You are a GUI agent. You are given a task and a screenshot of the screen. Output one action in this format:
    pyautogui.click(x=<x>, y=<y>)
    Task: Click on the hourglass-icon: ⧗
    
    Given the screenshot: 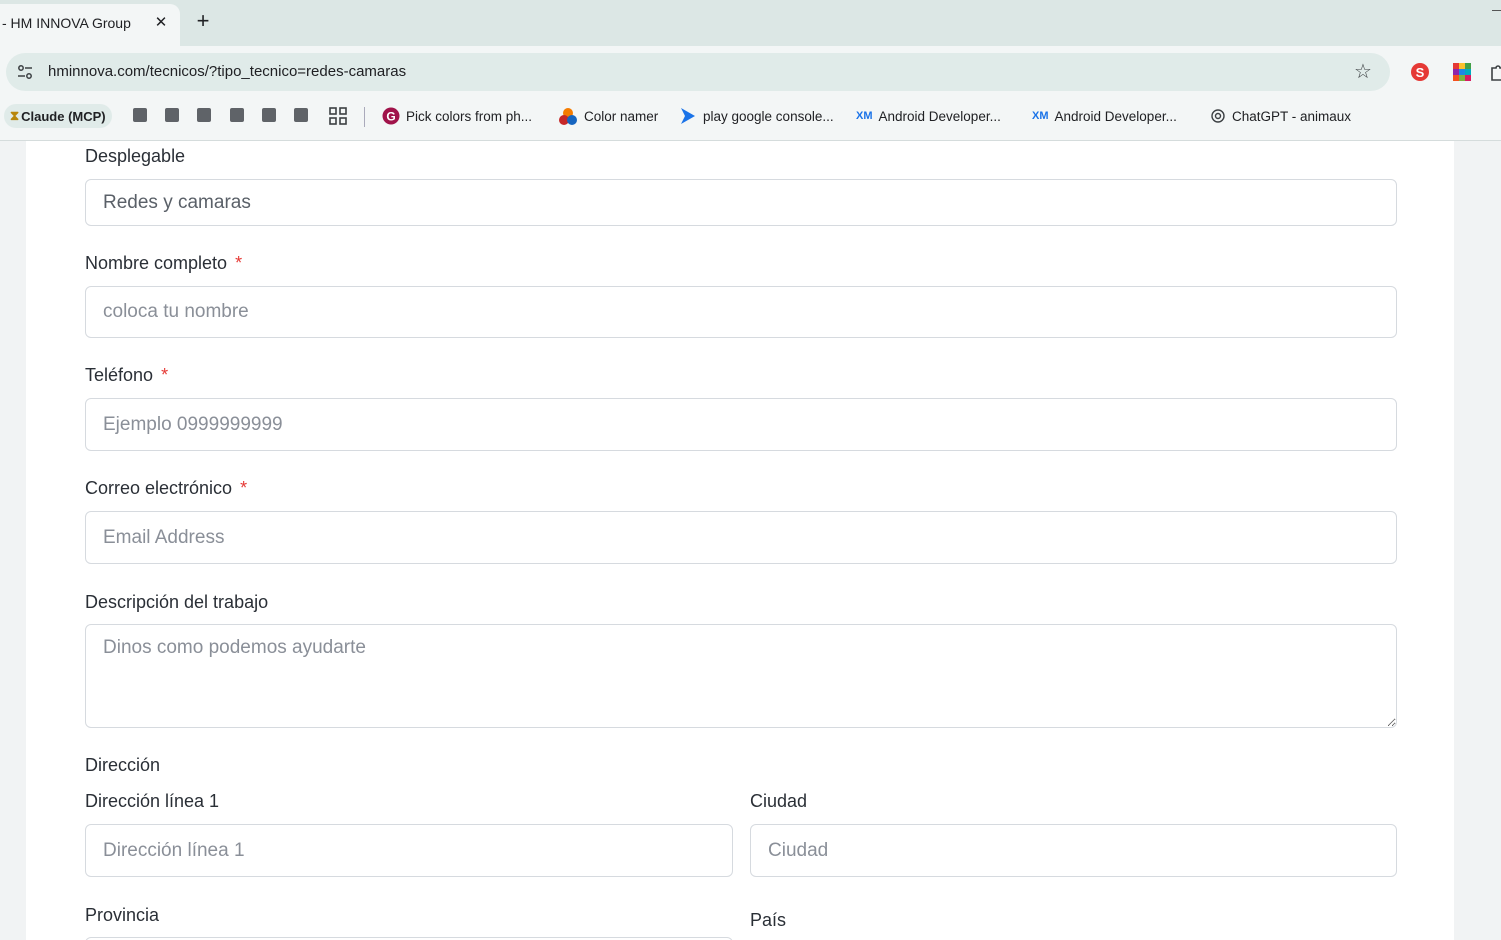 What is the action you would take?
    pyautogui.click(x=15, y=115)
    